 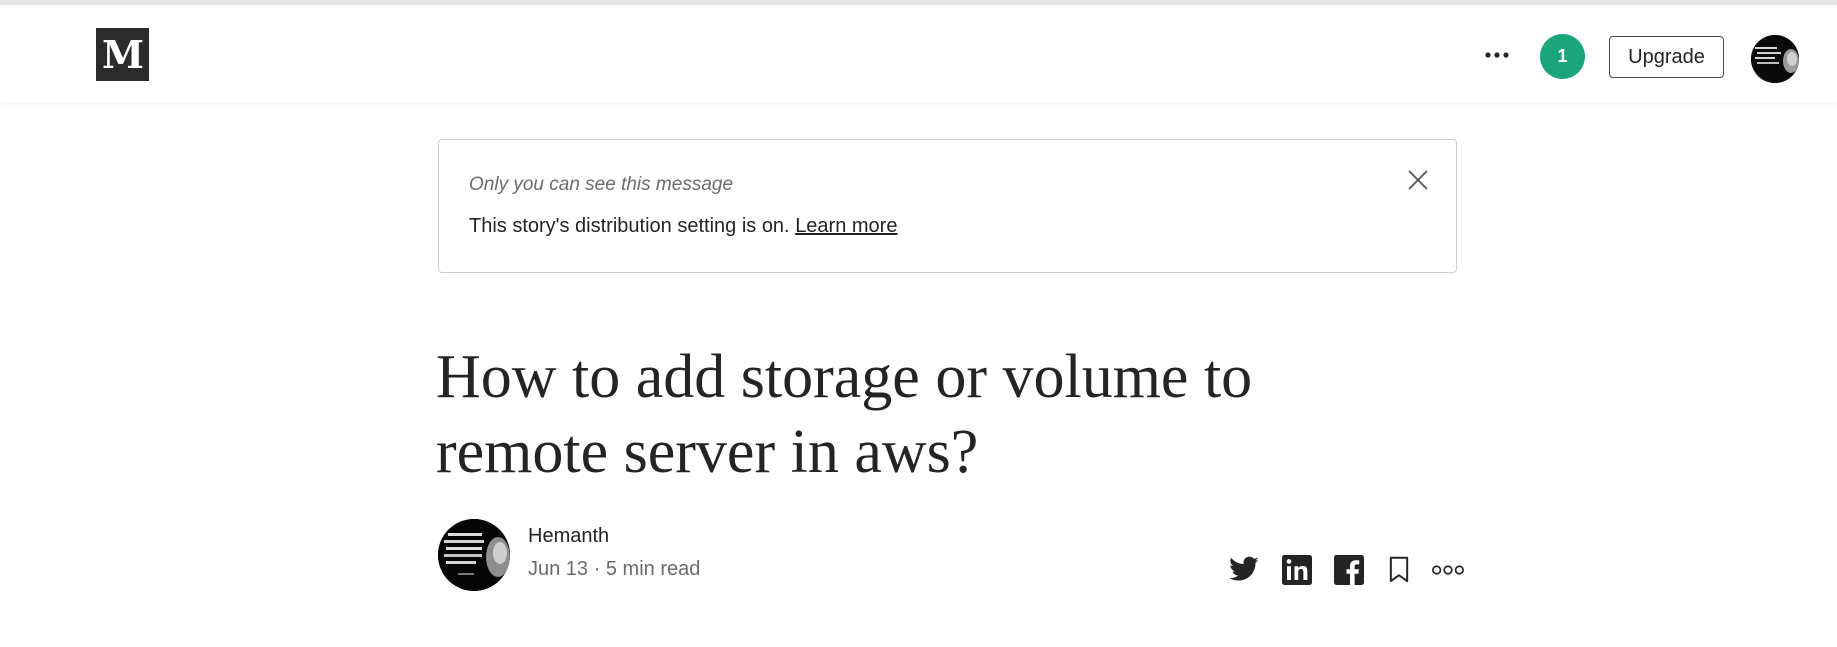 What do you see at coordinates (1448, 570) in the screenshot?
I see `more-icon` at bounding box center [1448, 570].